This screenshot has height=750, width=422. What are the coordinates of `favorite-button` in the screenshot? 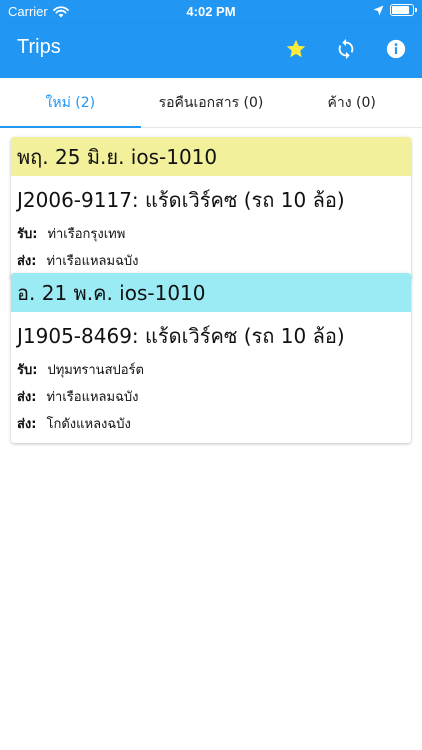 It's located at (296, 49).